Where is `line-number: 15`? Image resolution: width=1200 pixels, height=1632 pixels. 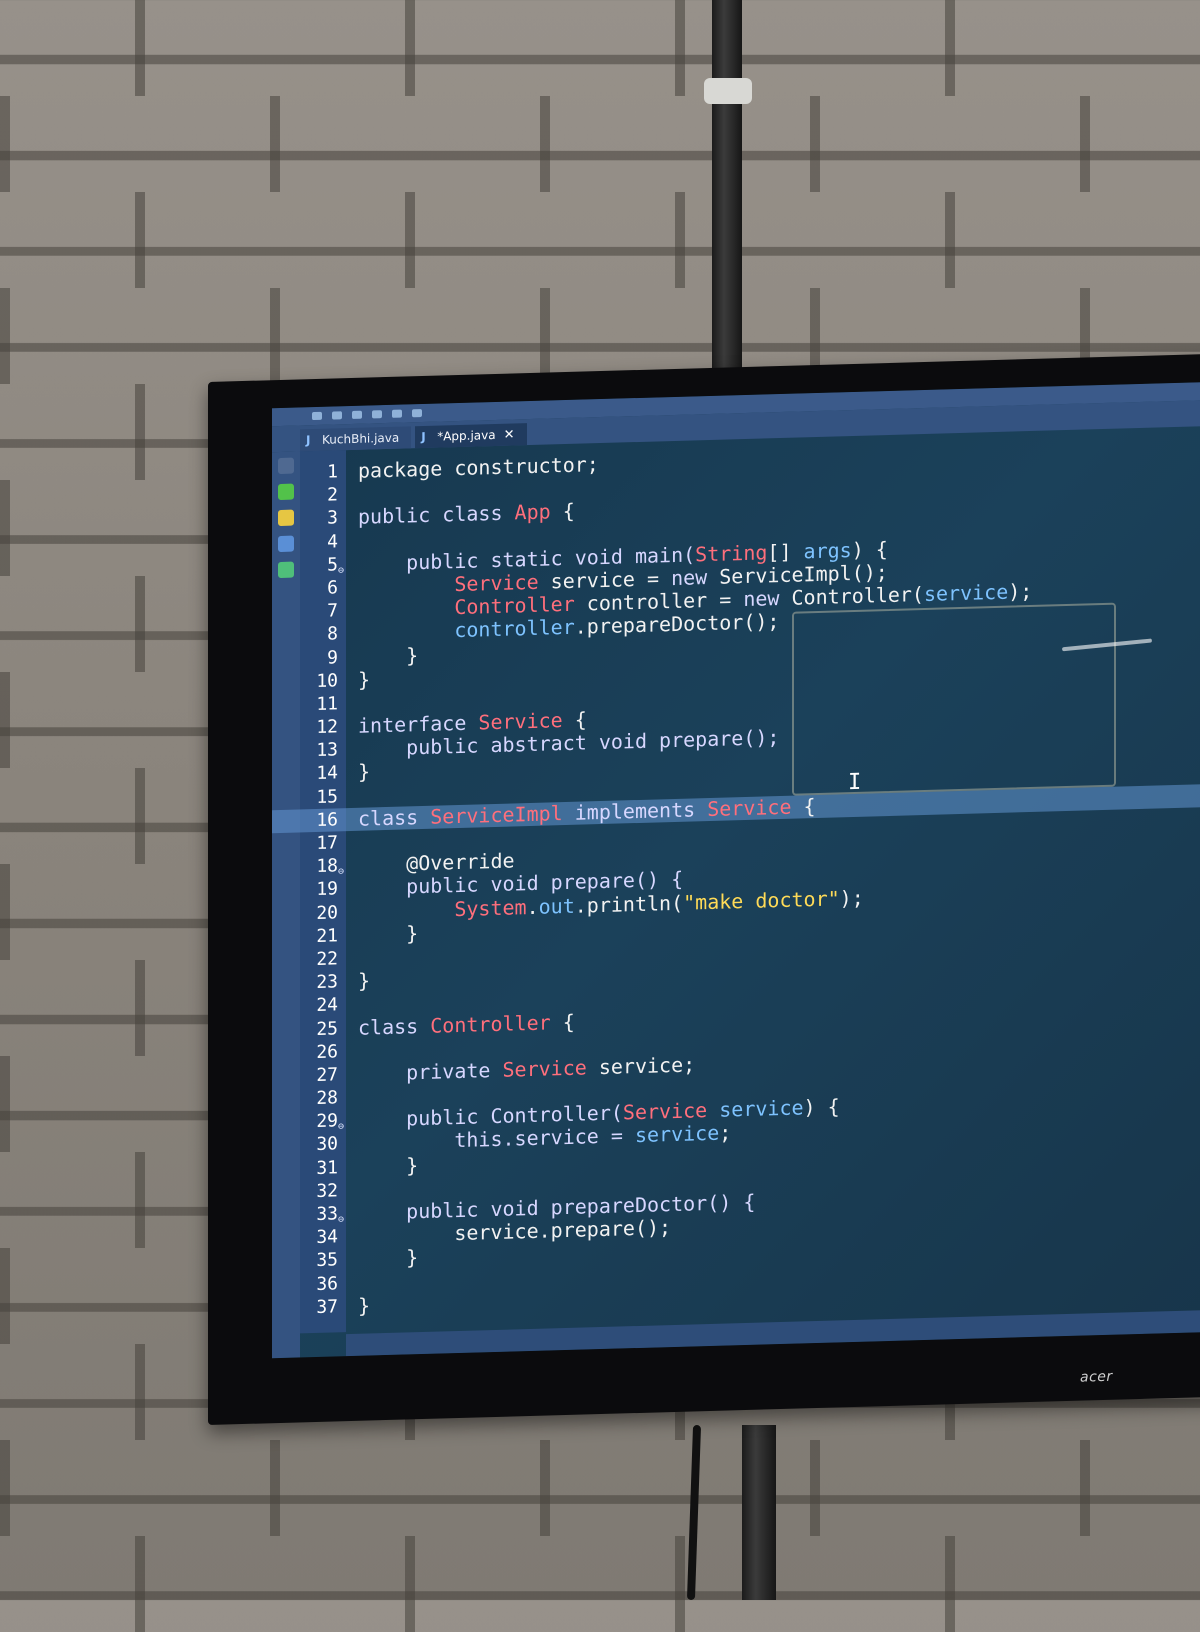
line-number: 15 is located at coordinates (319, 797).